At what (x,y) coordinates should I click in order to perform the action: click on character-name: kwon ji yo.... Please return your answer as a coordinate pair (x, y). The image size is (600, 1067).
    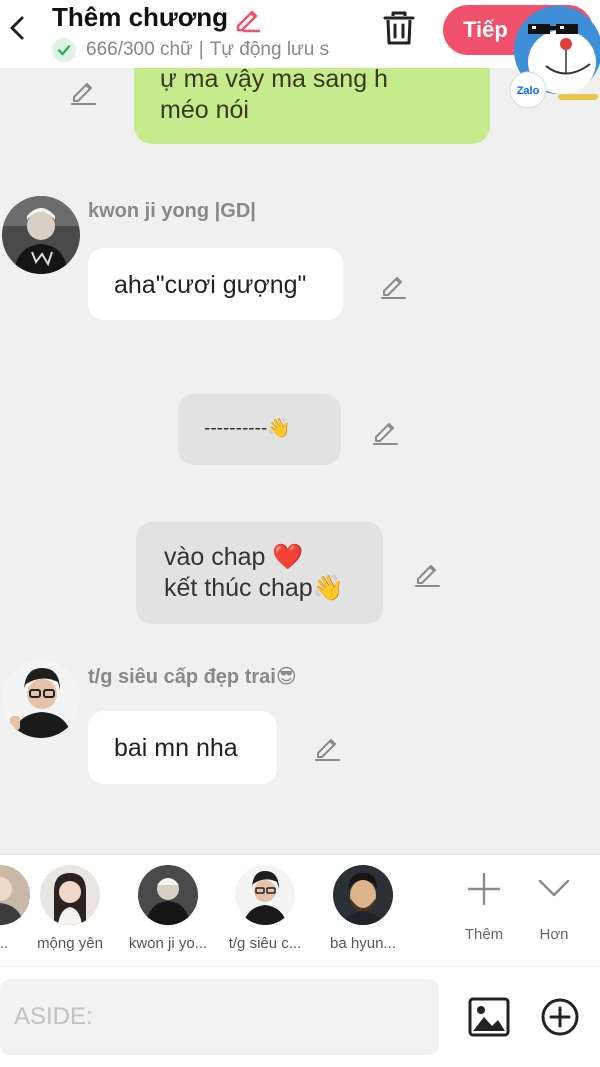
    Looking at the image, I should click on (168, 943).